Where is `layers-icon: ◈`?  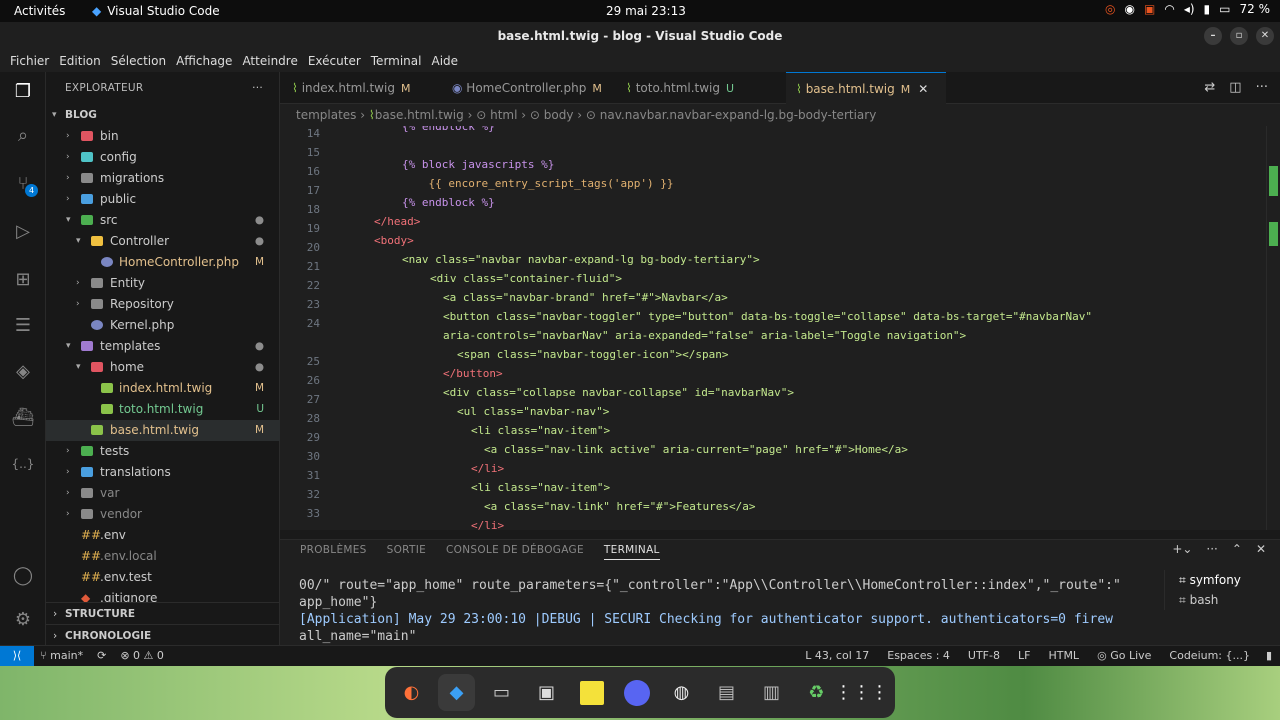
layers-icon: ◈ is located at coordinates (23, 372).